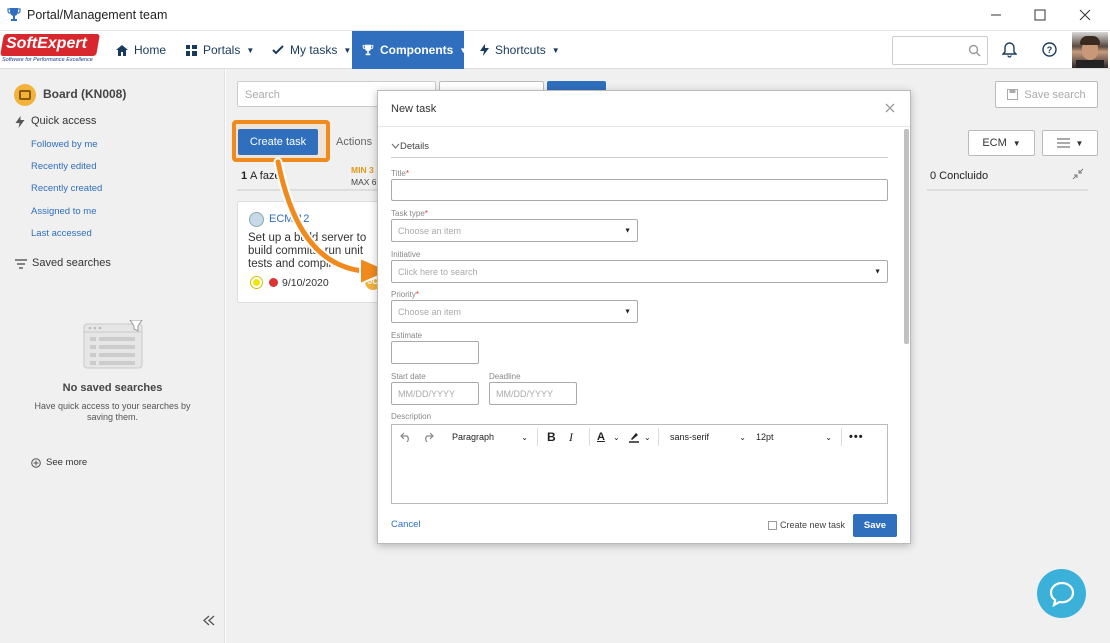  What do you see at coordinates (406, 524) in the screenshot?
I see `cancel-button: Cancel` at bounding box center [406, 524].